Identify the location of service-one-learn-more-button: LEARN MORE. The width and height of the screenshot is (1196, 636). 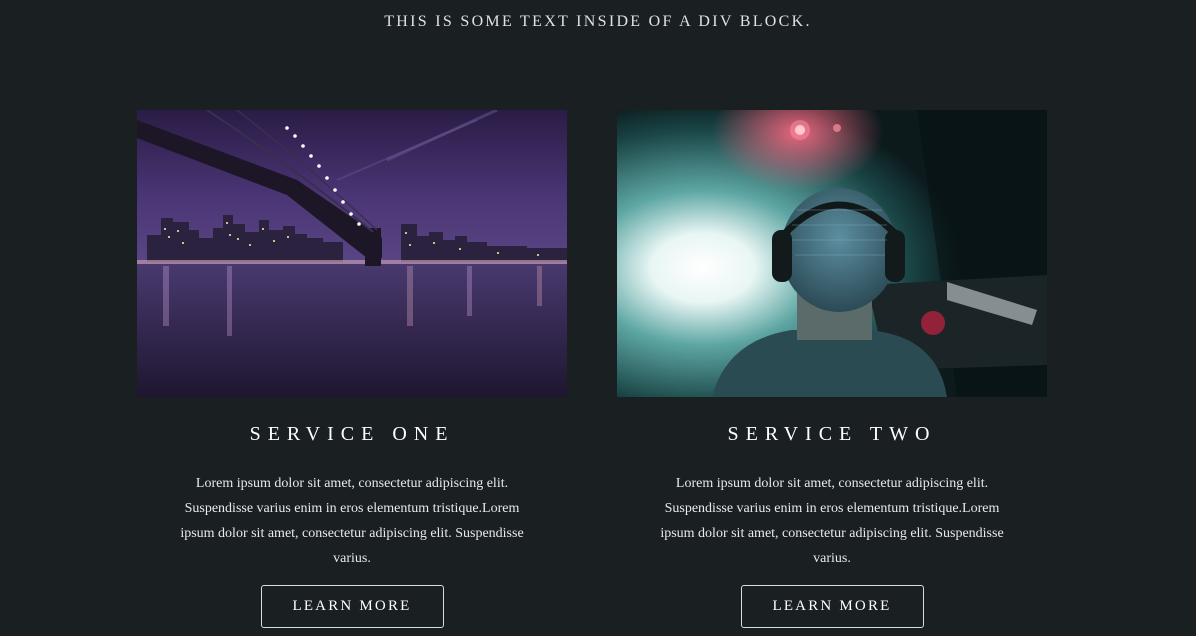
(352, 606).